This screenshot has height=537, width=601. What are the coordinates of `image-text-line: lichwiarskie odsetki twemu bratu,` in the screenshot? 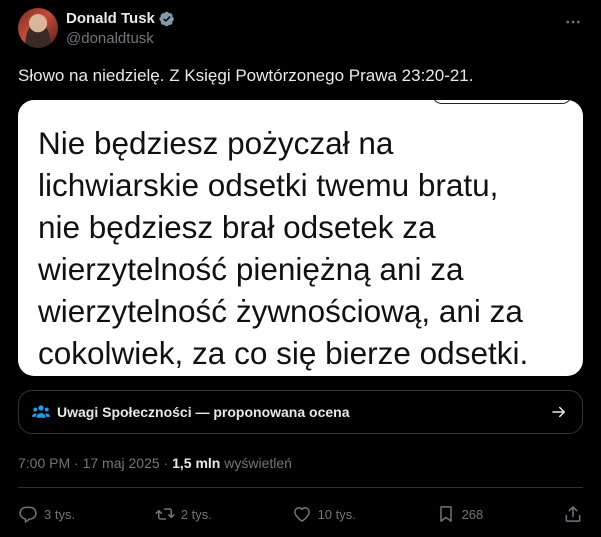 It's located at (268, 185).